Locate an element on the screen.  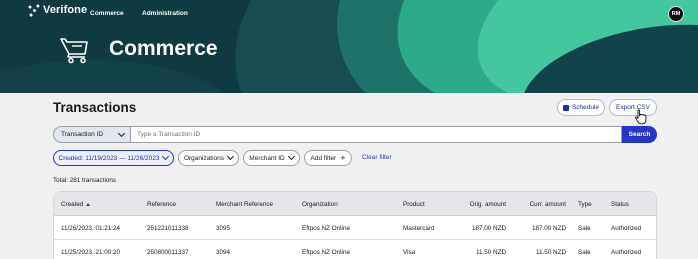
column-header-status: Status is located at coordinates (620, 204).